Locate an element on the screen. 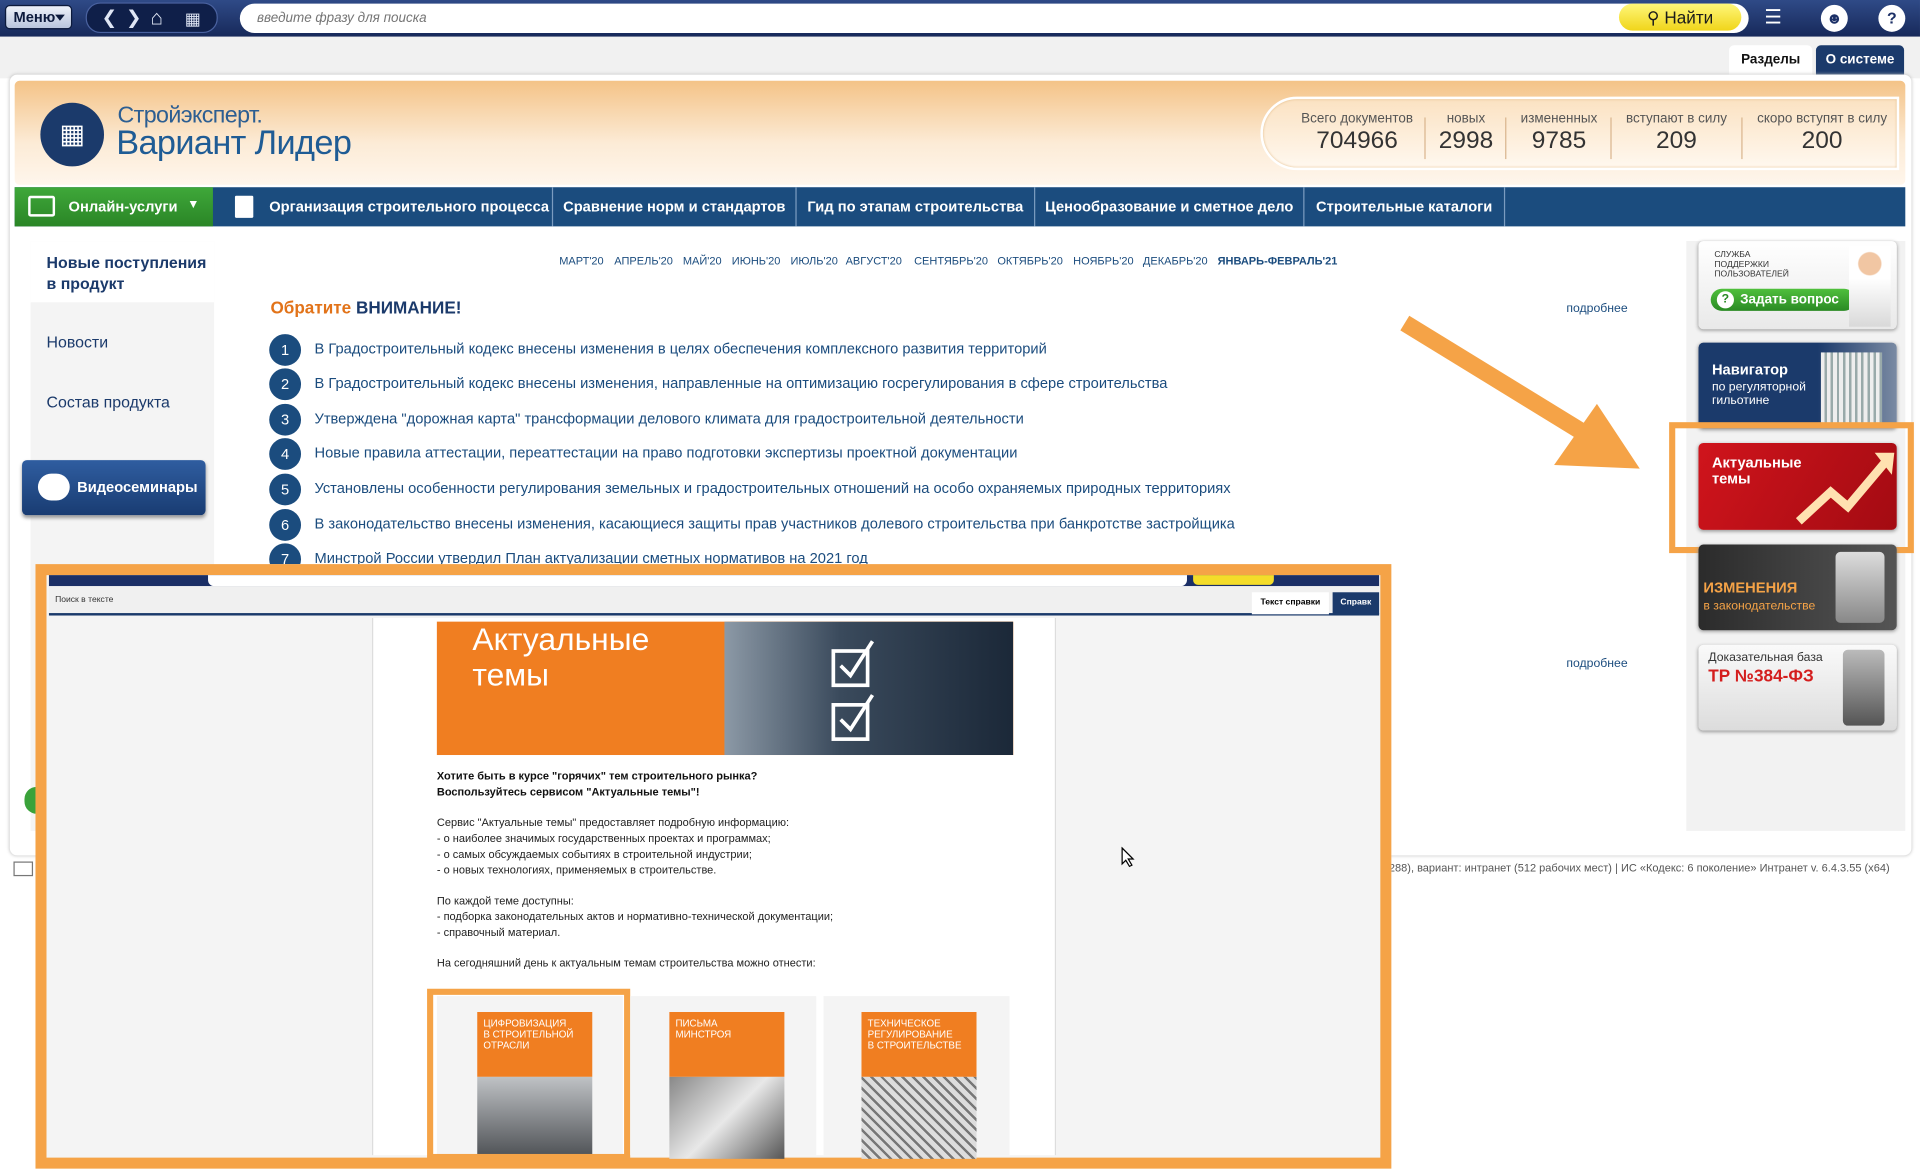 The height and width of the screenshot is (1169, 1920). search-input is located at coordinates (930, 18).